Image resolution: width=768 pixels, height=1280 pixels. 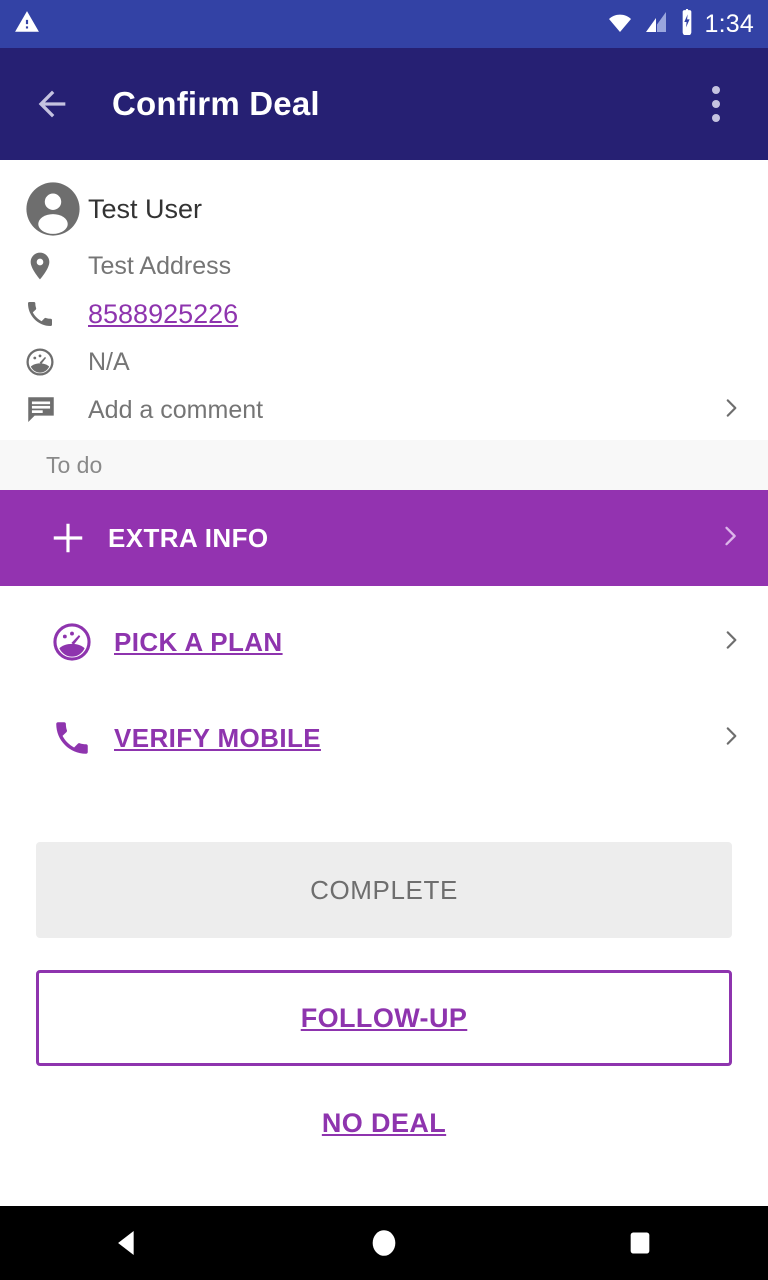 I want to click on contact-comment-row: Add a comment, so click(x=384, y=410).